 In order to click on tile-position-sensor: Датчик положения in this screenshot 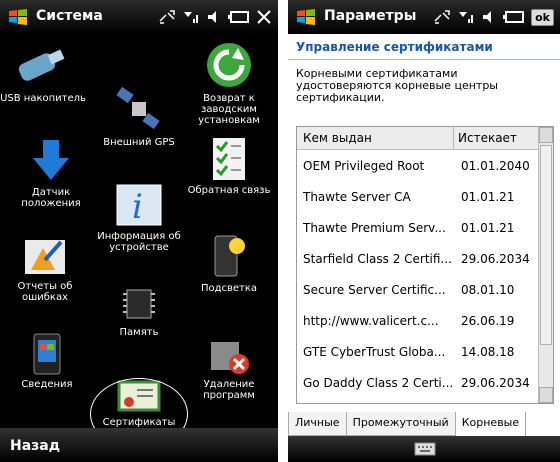, I will do `click(51, 173)`.